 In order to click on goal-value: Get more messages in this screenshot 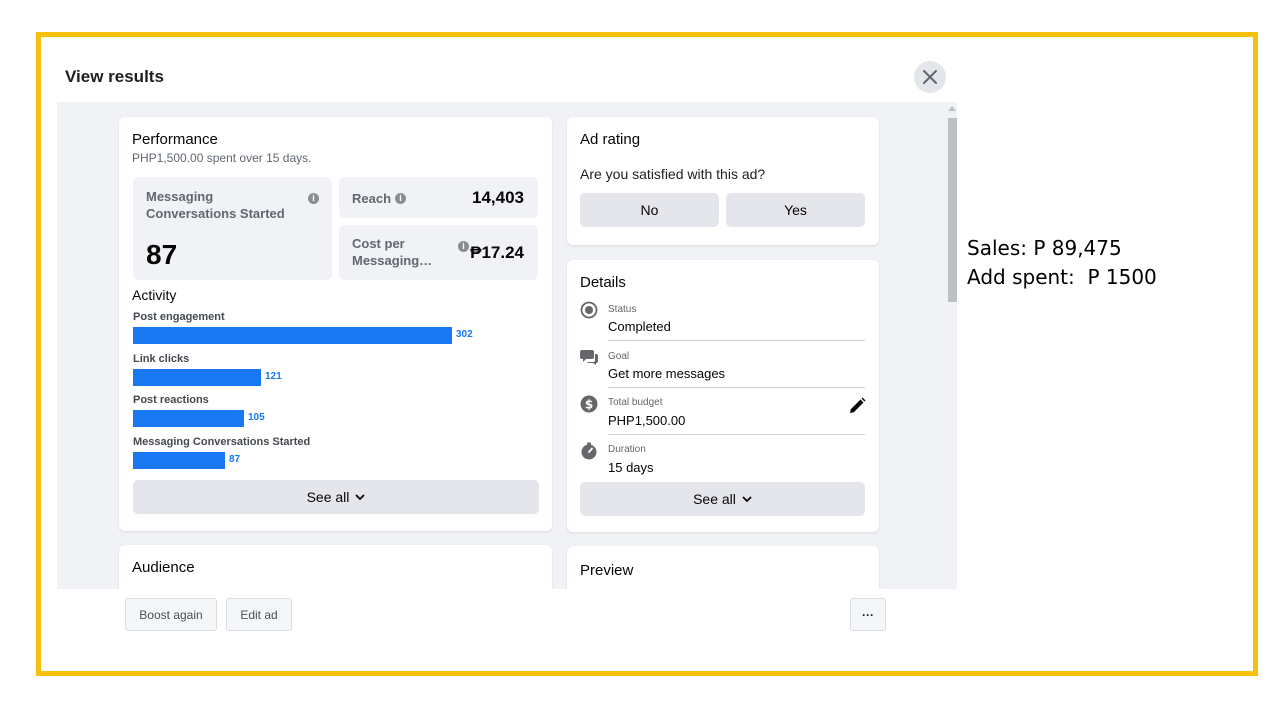, I will do `click(667, 373)`.